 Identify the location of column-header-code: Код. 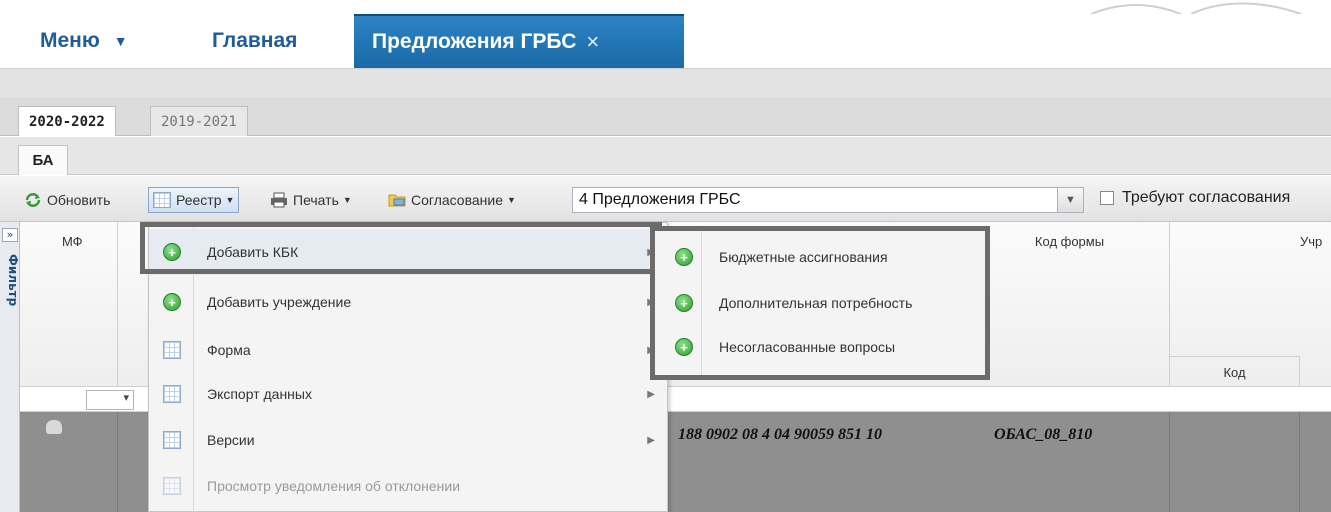
(1235, 371).